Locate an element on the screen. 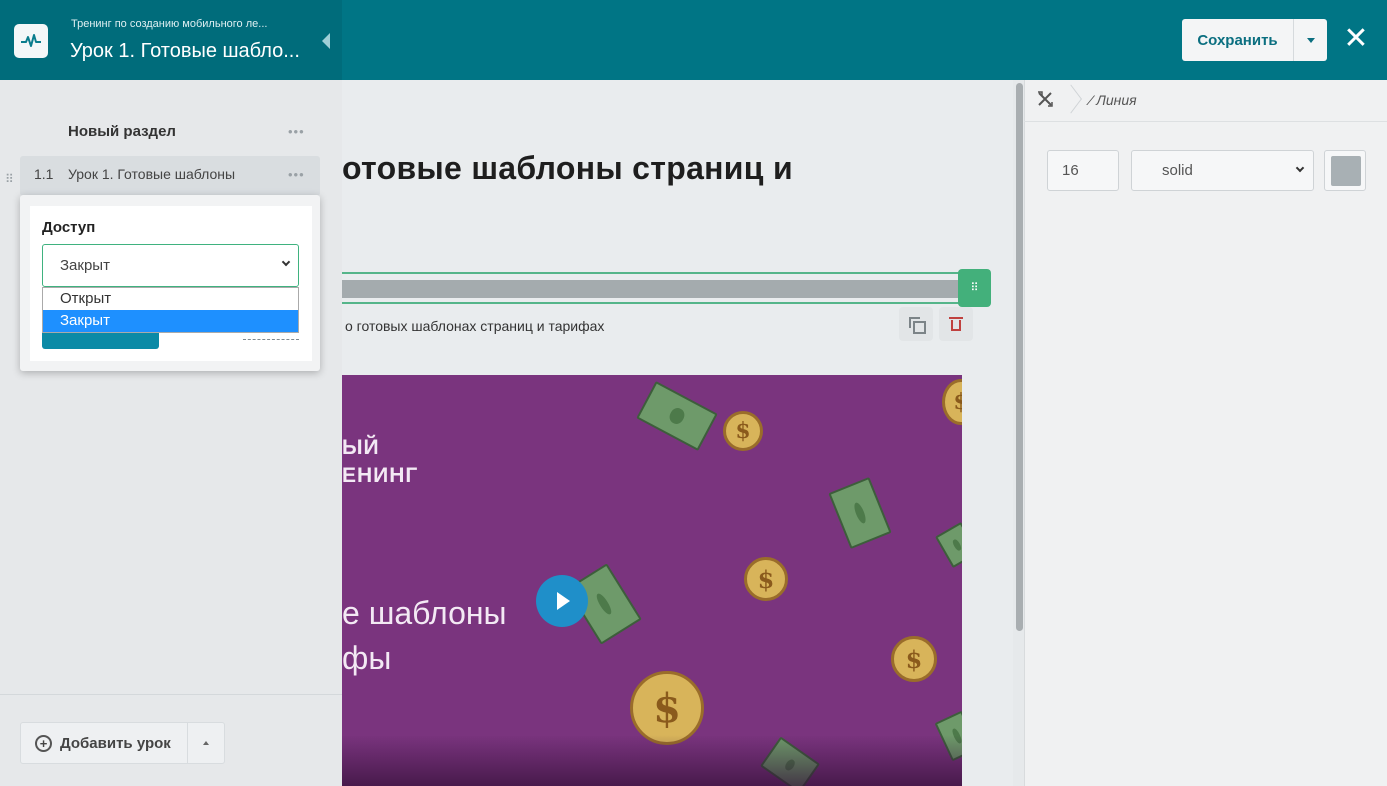 The width and height of the screenshot is (1387, 786). play-icon is located at coordinates (562, 601).